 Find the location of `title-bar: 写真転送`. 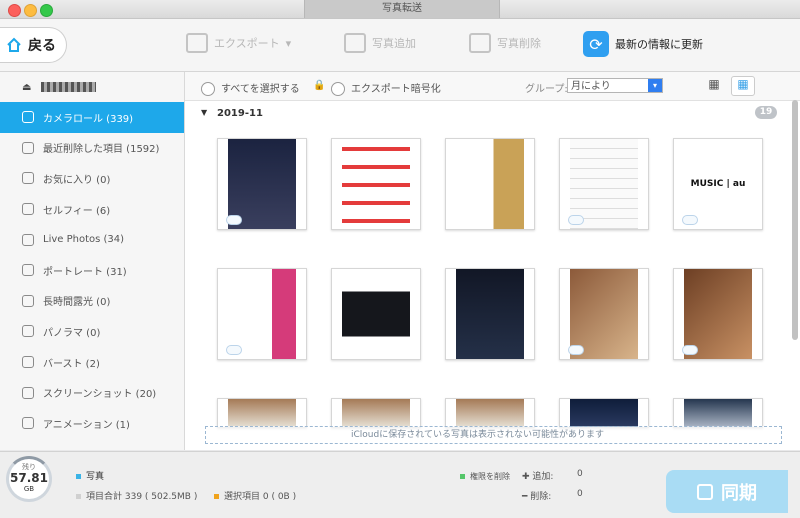

title-bar: 写真転送 is located at coordinates (400, 9).